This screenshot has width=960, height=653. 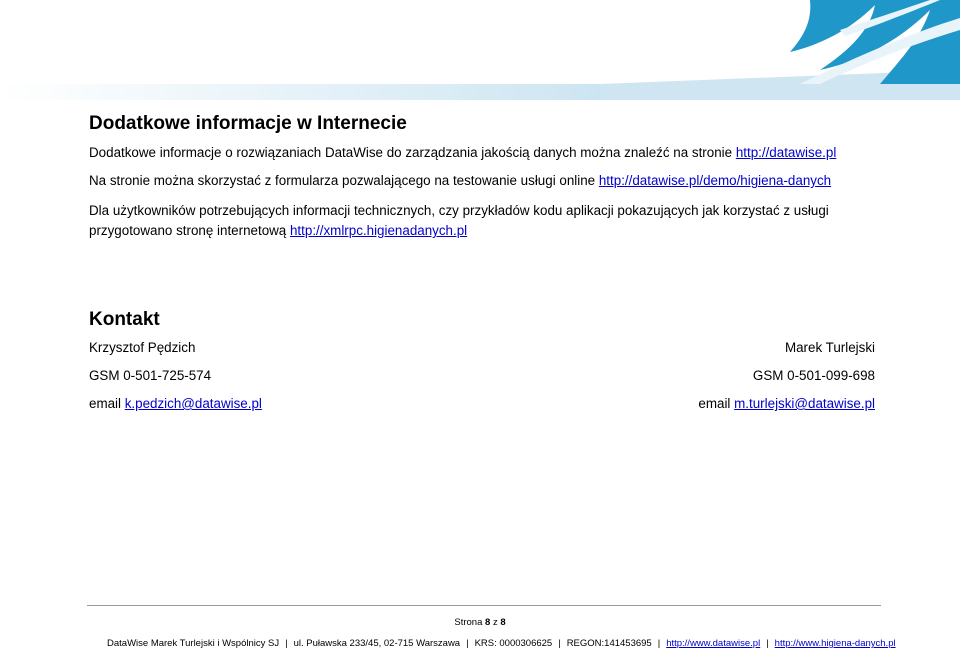 What do you see at coordinates (150, 375) in the screenshot?
I see `contact-left-phone: GSM 0-501-725-574` at bounding box center [150, 375].